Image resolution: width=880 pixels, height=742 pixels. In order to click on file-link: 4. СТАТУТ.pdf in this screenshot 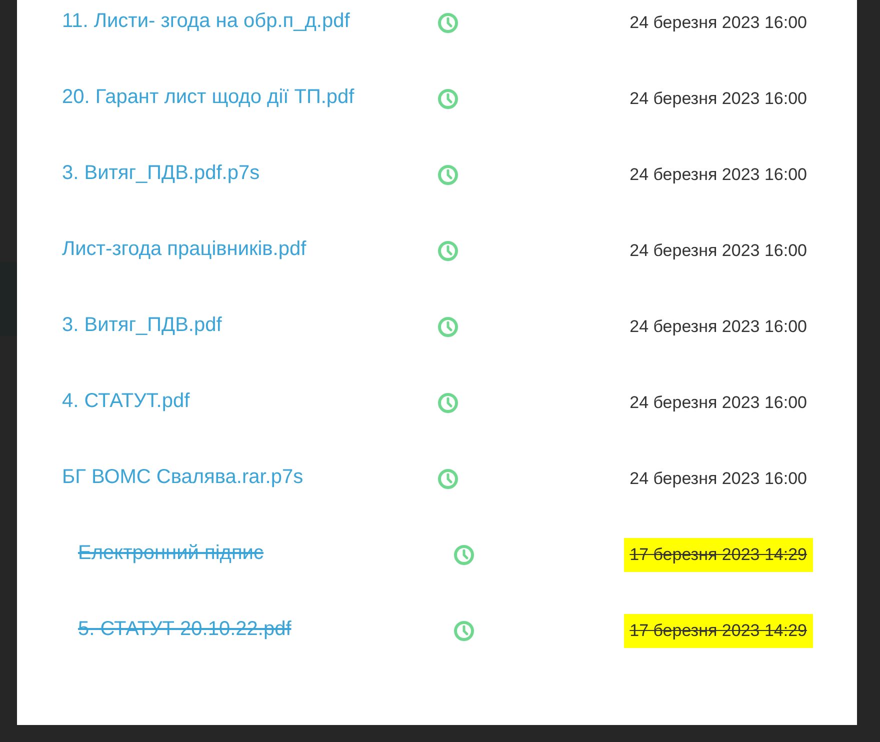, I will do `click(249, 401)`.